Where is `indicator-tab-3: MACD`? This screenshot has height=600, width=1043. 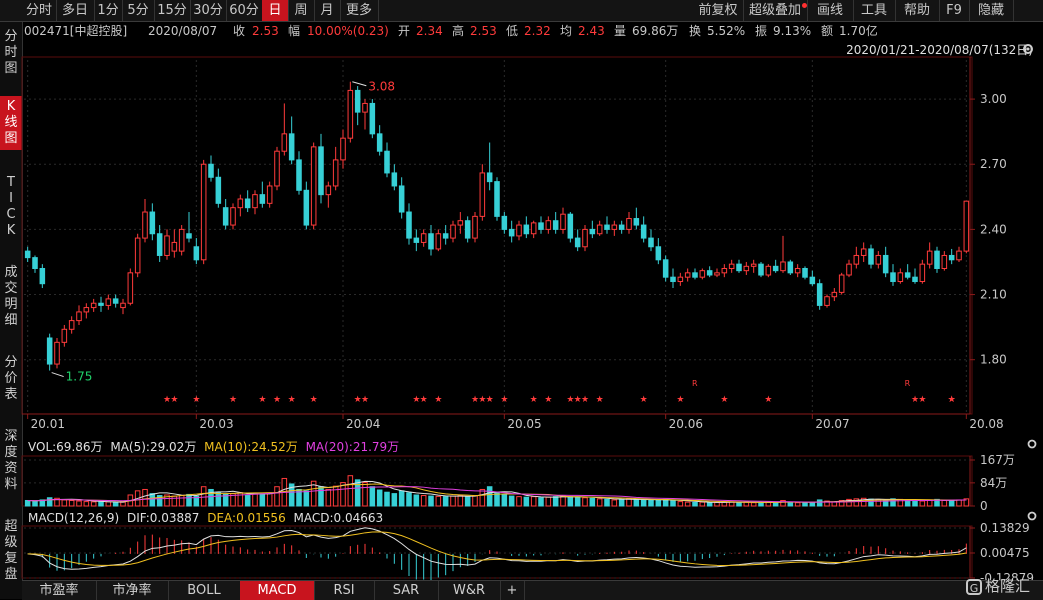
indicator-tab-3: MACD is located at coordinates (277, 590).